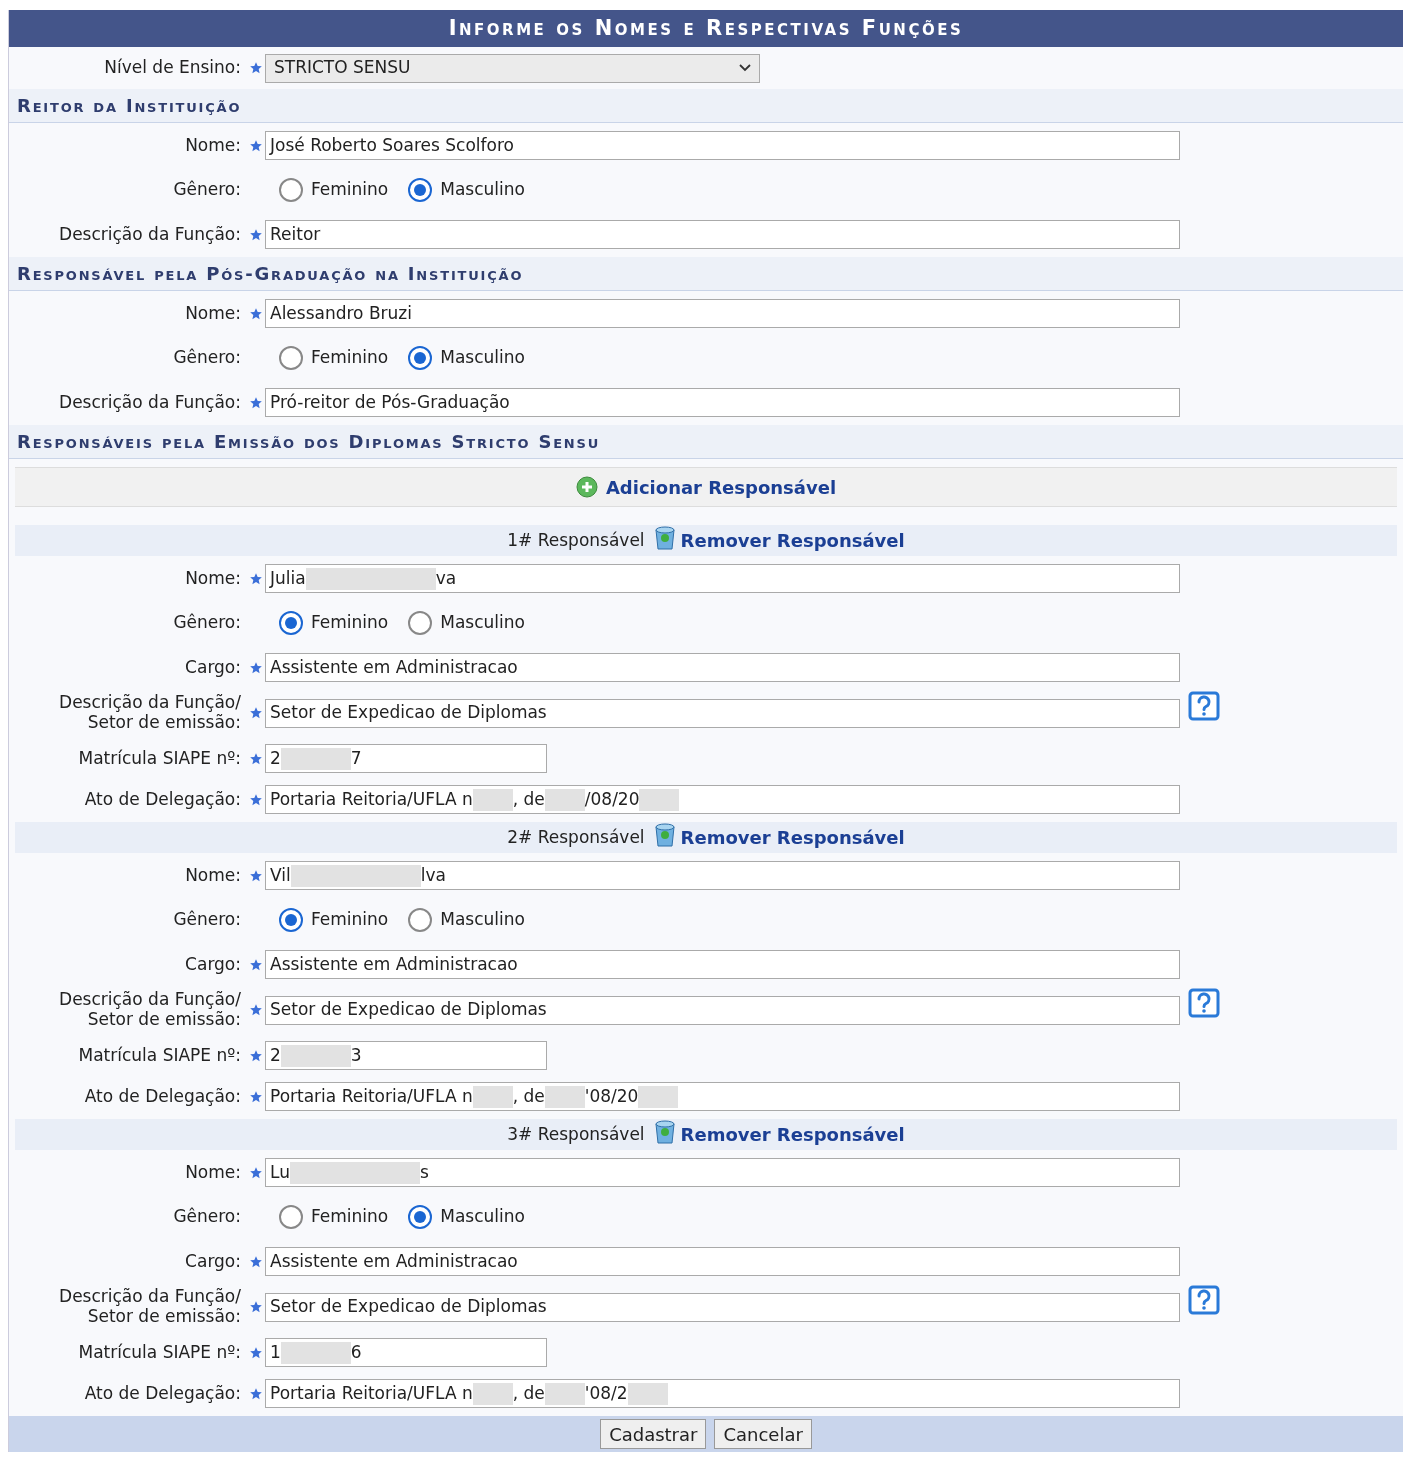  I want to click on form-title: Informe os Nomes e Respectivas Funções, so click(706, 28).